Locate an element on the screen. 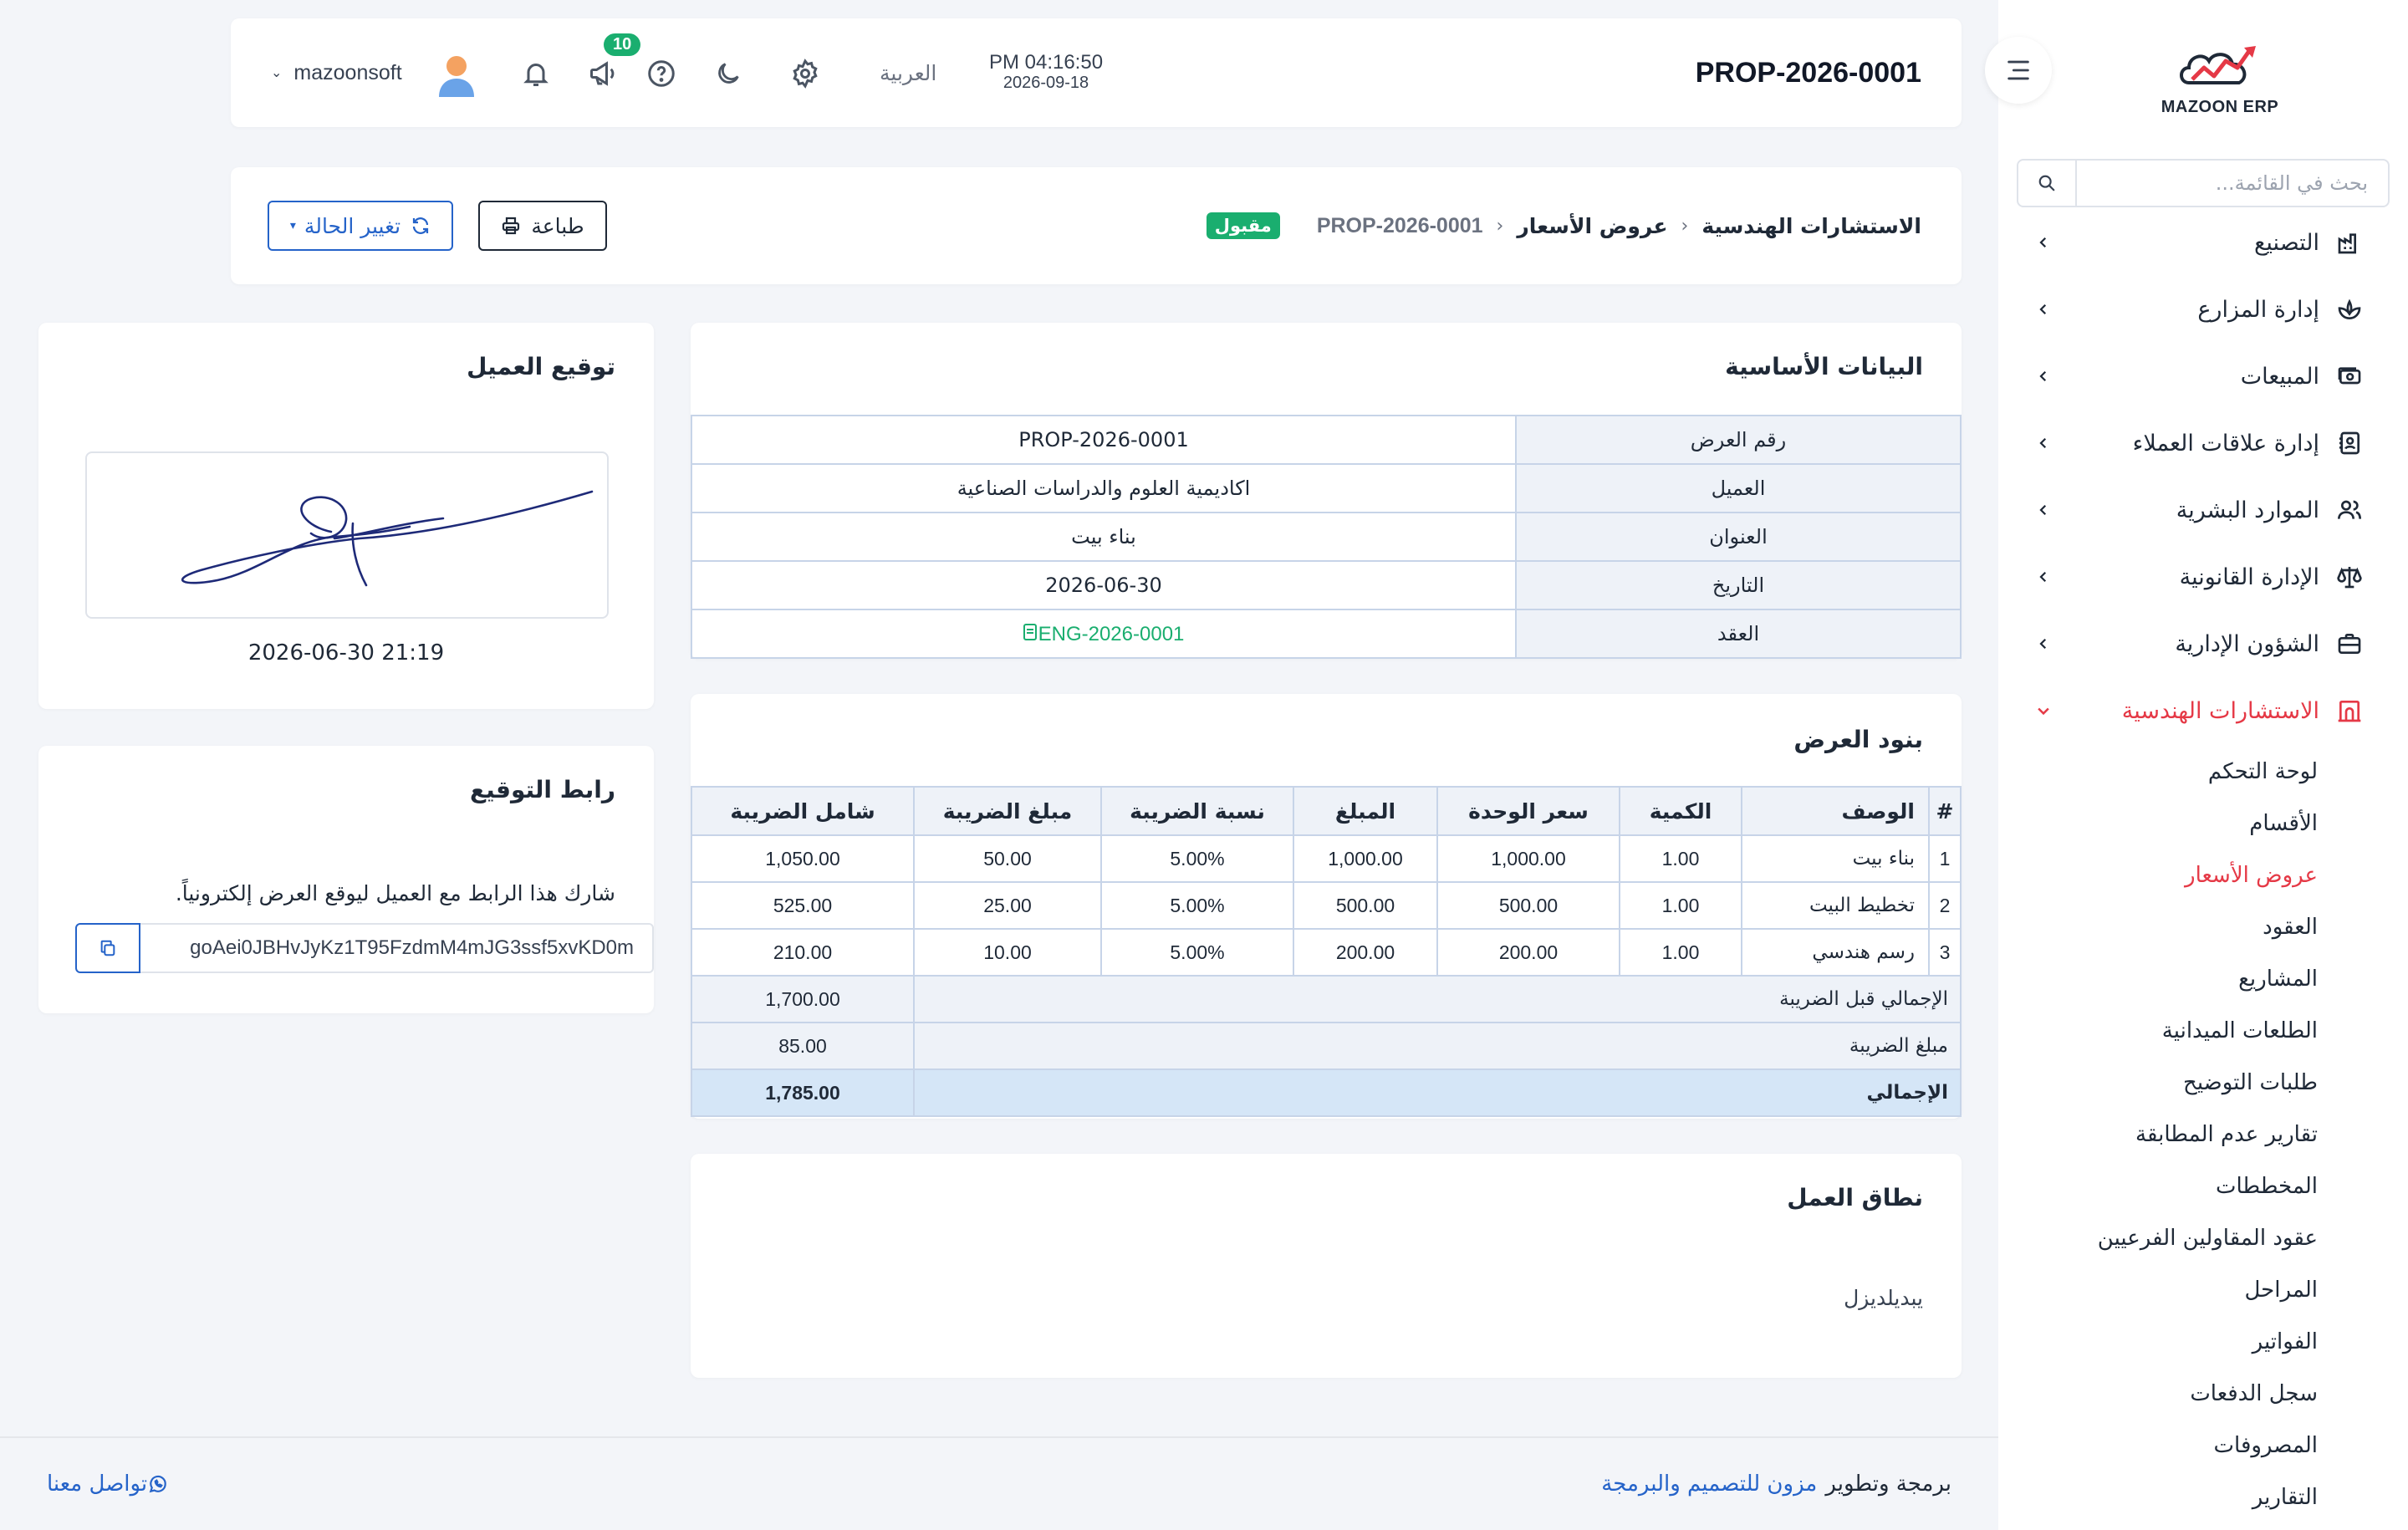  language-switch: العربية is located at coordinates (908, 72).